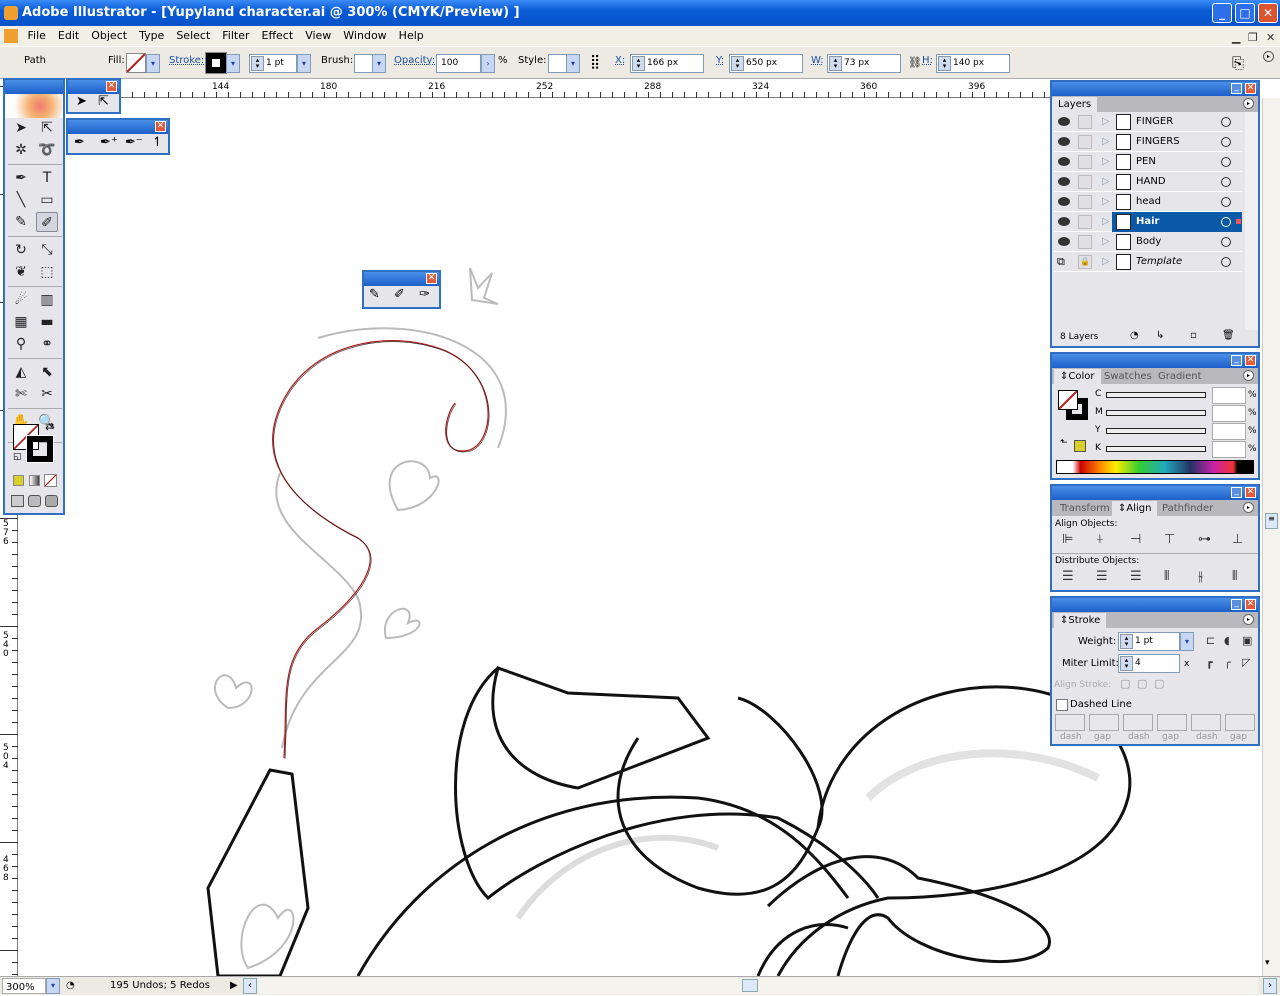 The image size is (1280, 996). I want to click on group-selection-tool-icon: ⇱, so click(103, 101).